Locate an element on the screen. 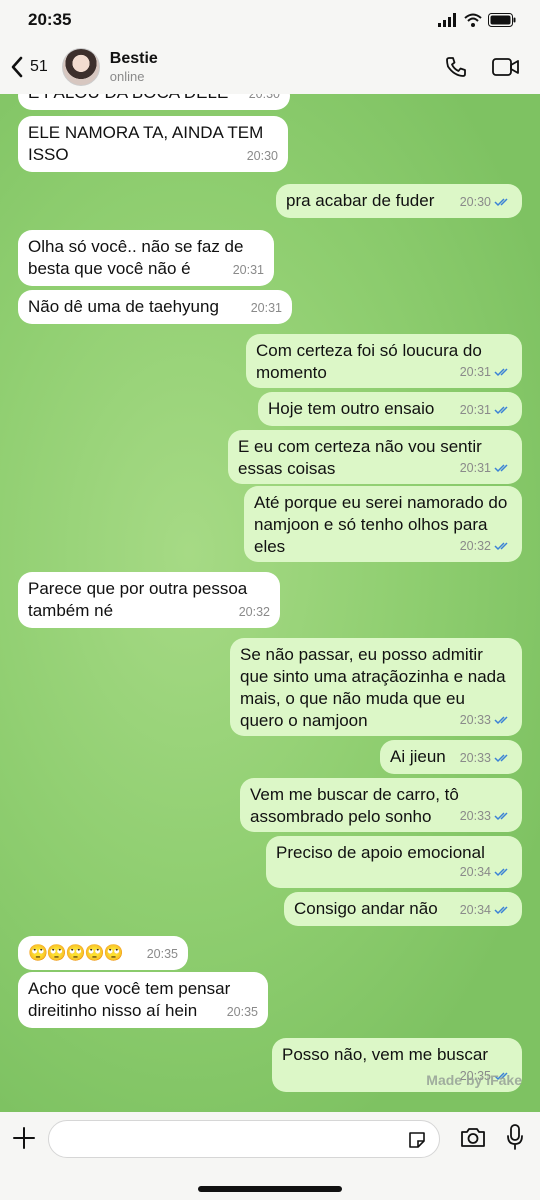 This screenshot has height=1200, width=540. video-icon is located at coordinates (506, 67).